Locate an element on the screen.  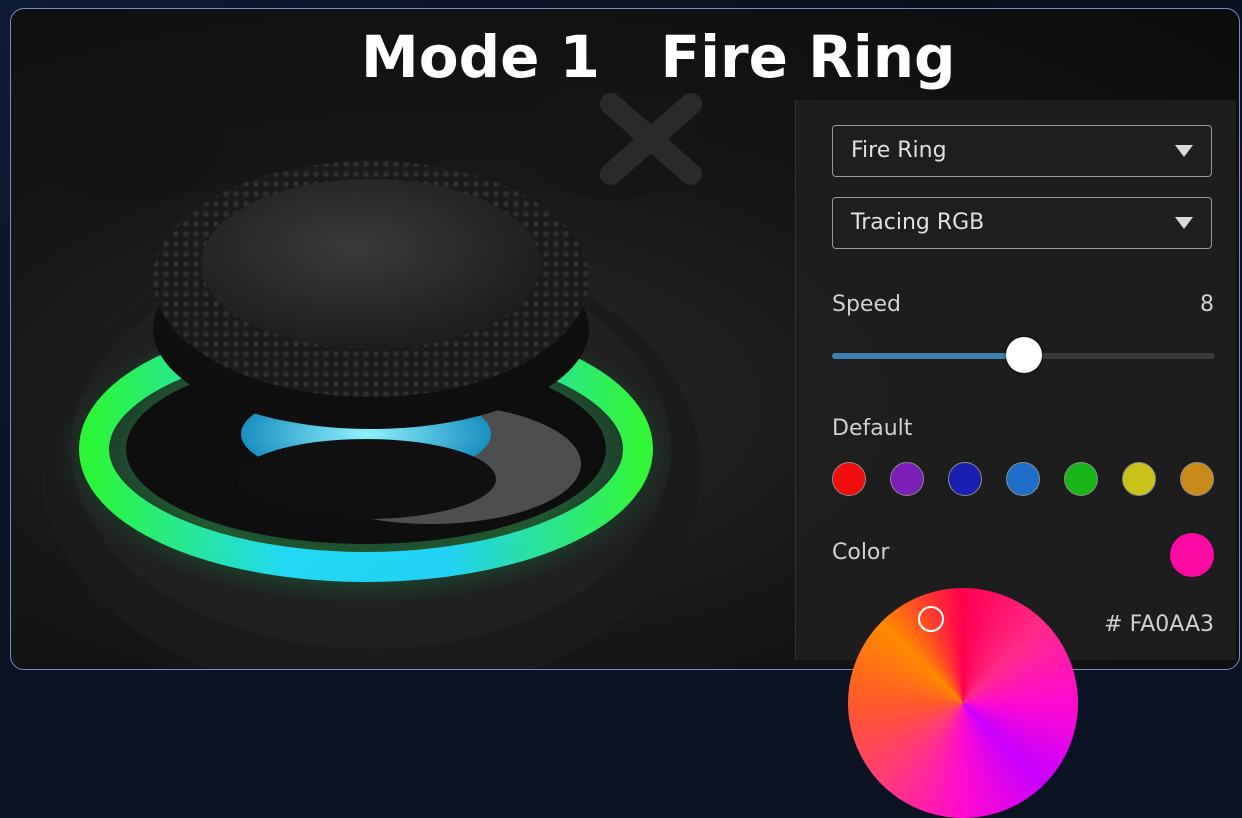
speed-slider-thumb is located at coordinates (1023, 355).